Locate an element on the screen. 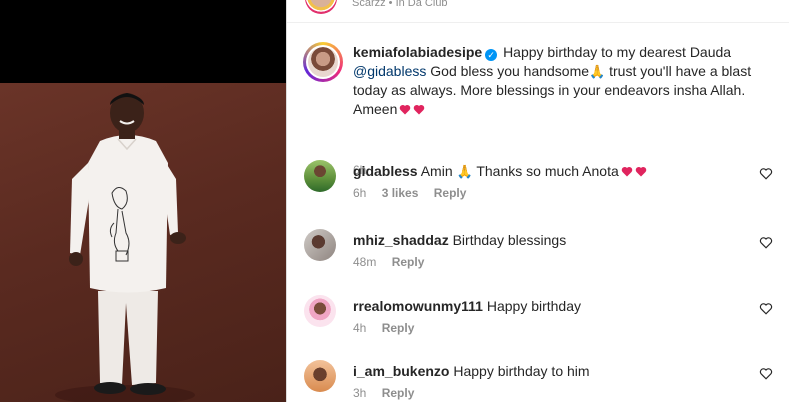 This screenshot has height=402, width=789. caption-username: kemiafolabiadesipe is located at coordinates (417, 52).